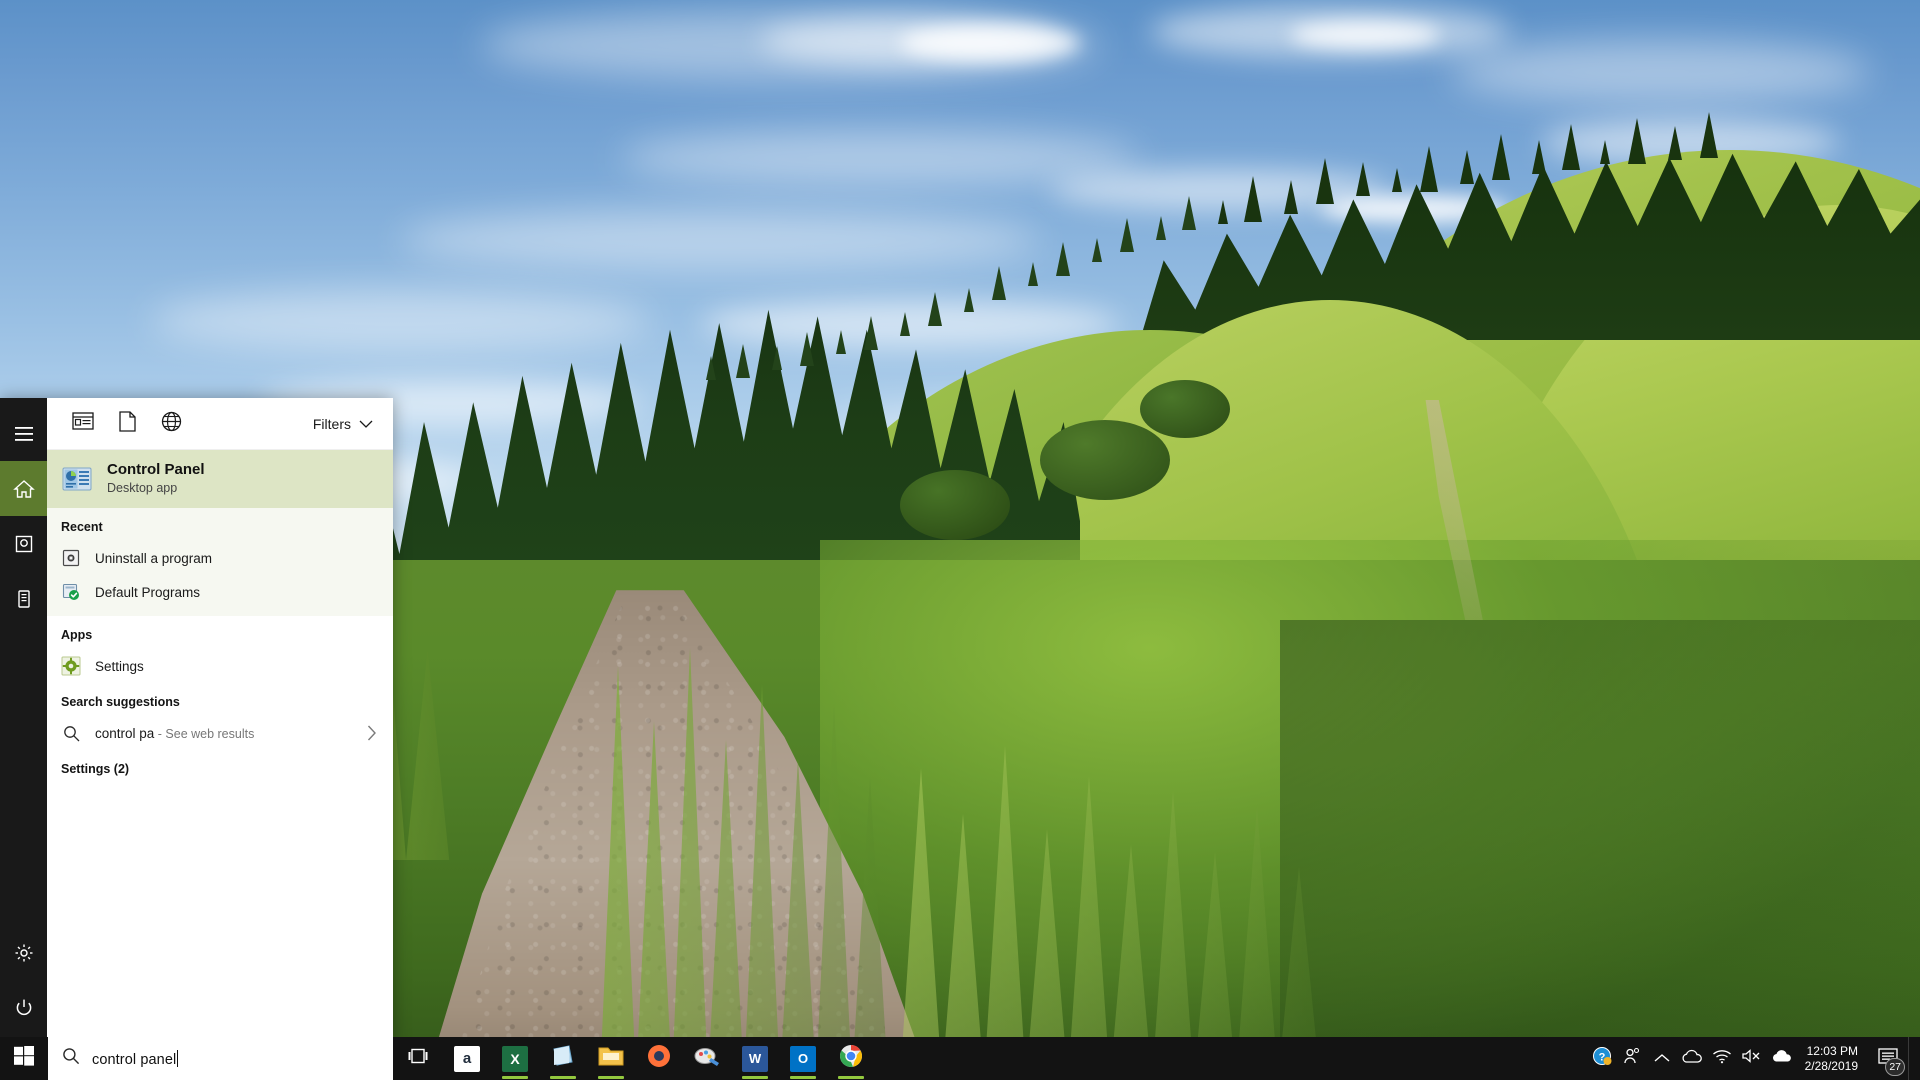 This screenshot has height=1080, width=1920. Describe the element at coordinates (77, 635) in the screenshot. I see `group-heading-apps: Apps` at that location.